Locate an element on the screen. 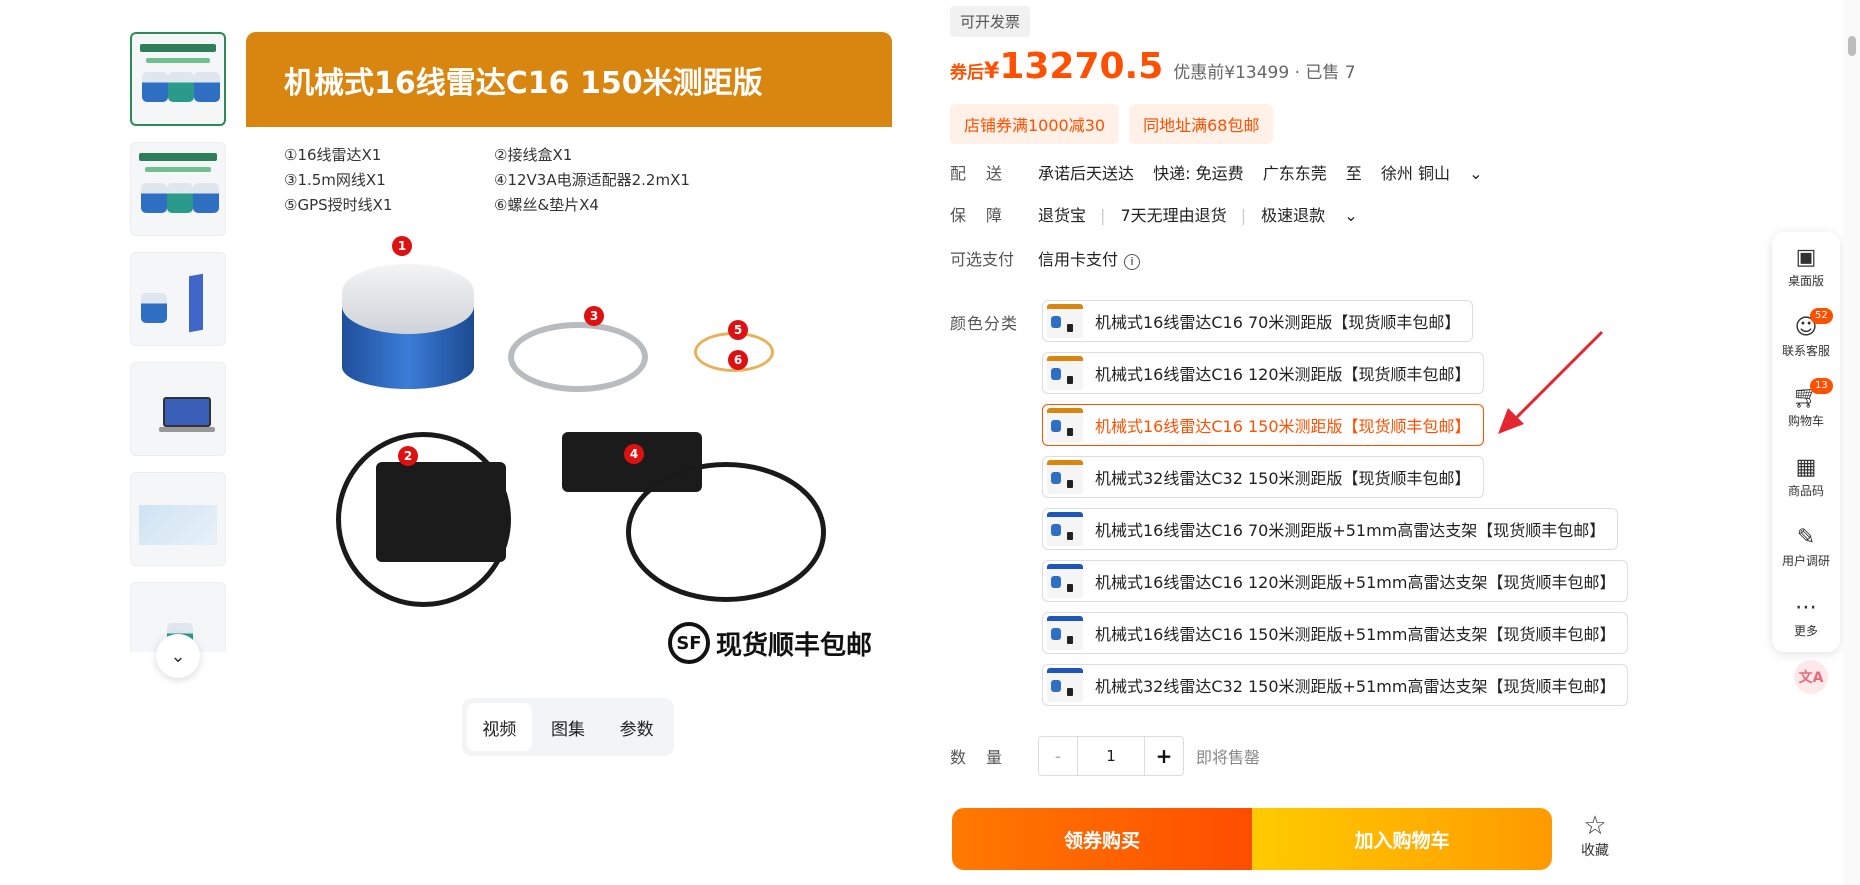 The width and height of the screenshot is (1860, 885). coupon-badge: 同地址满68包邮 is located at coordinates (1201, 124).